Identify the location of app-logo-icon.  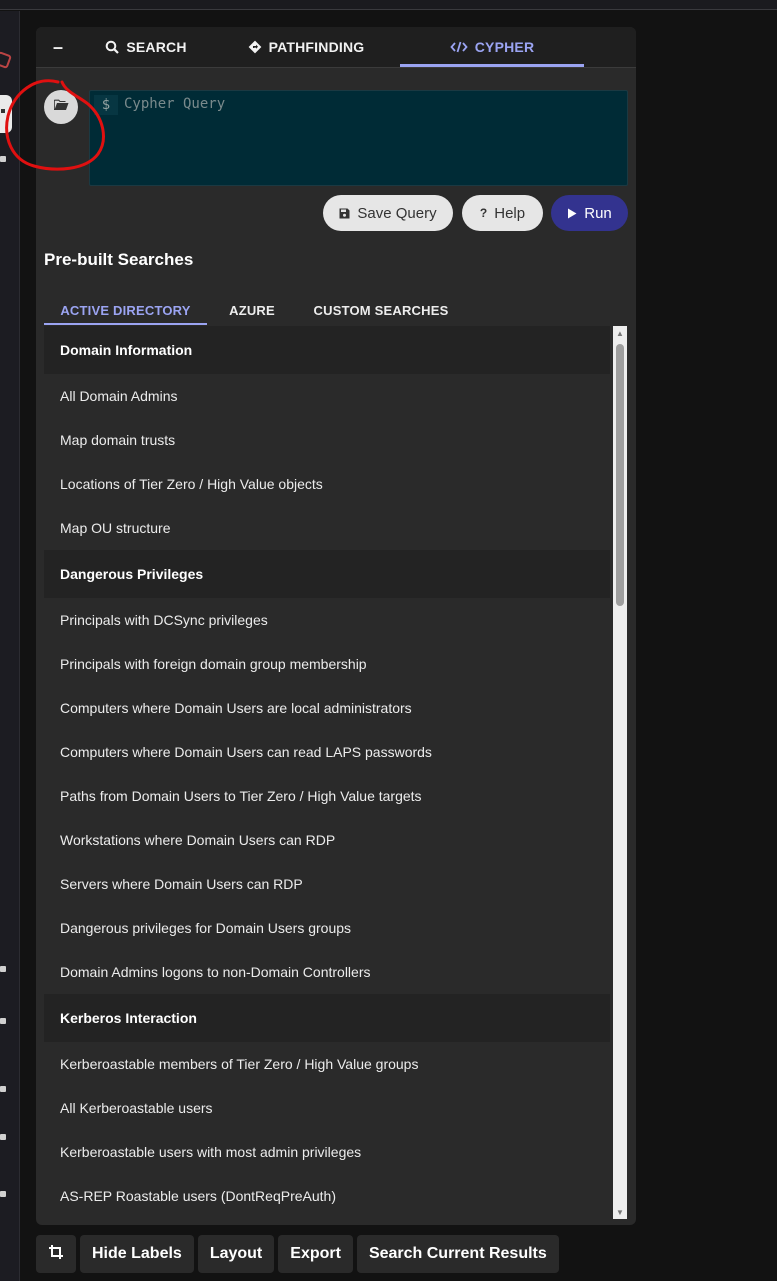
(6, 60).